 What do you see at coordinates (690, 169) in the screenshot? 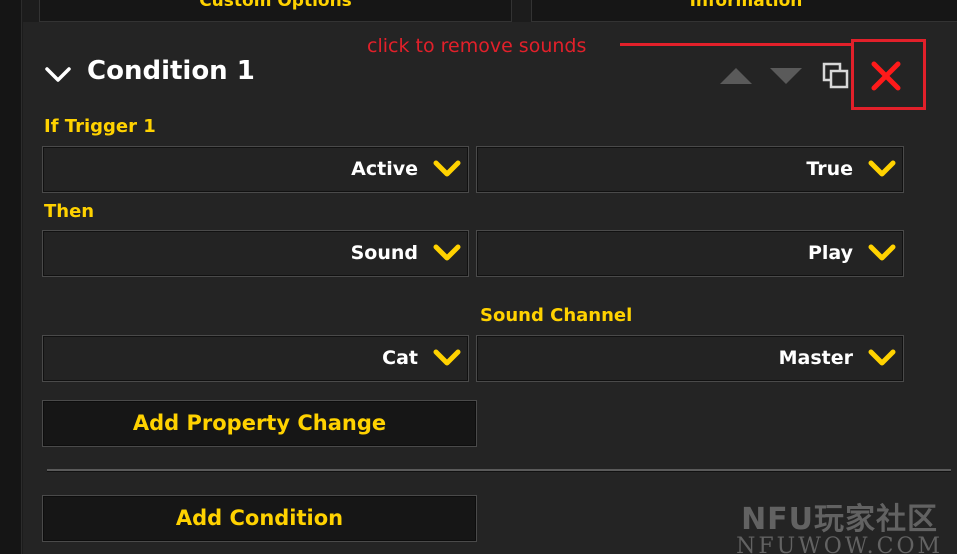
I see `trigger-value-dropdown: True` at bounding box center [690, 169].